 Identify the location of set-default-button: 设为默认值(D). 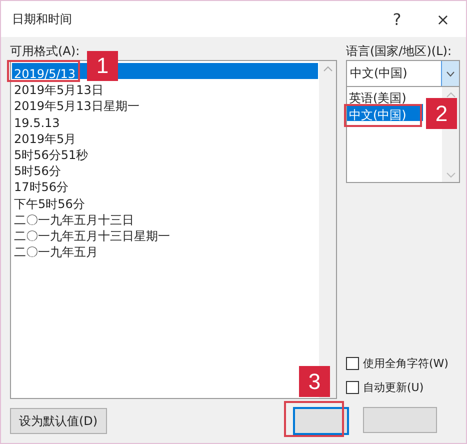
(58, 421).